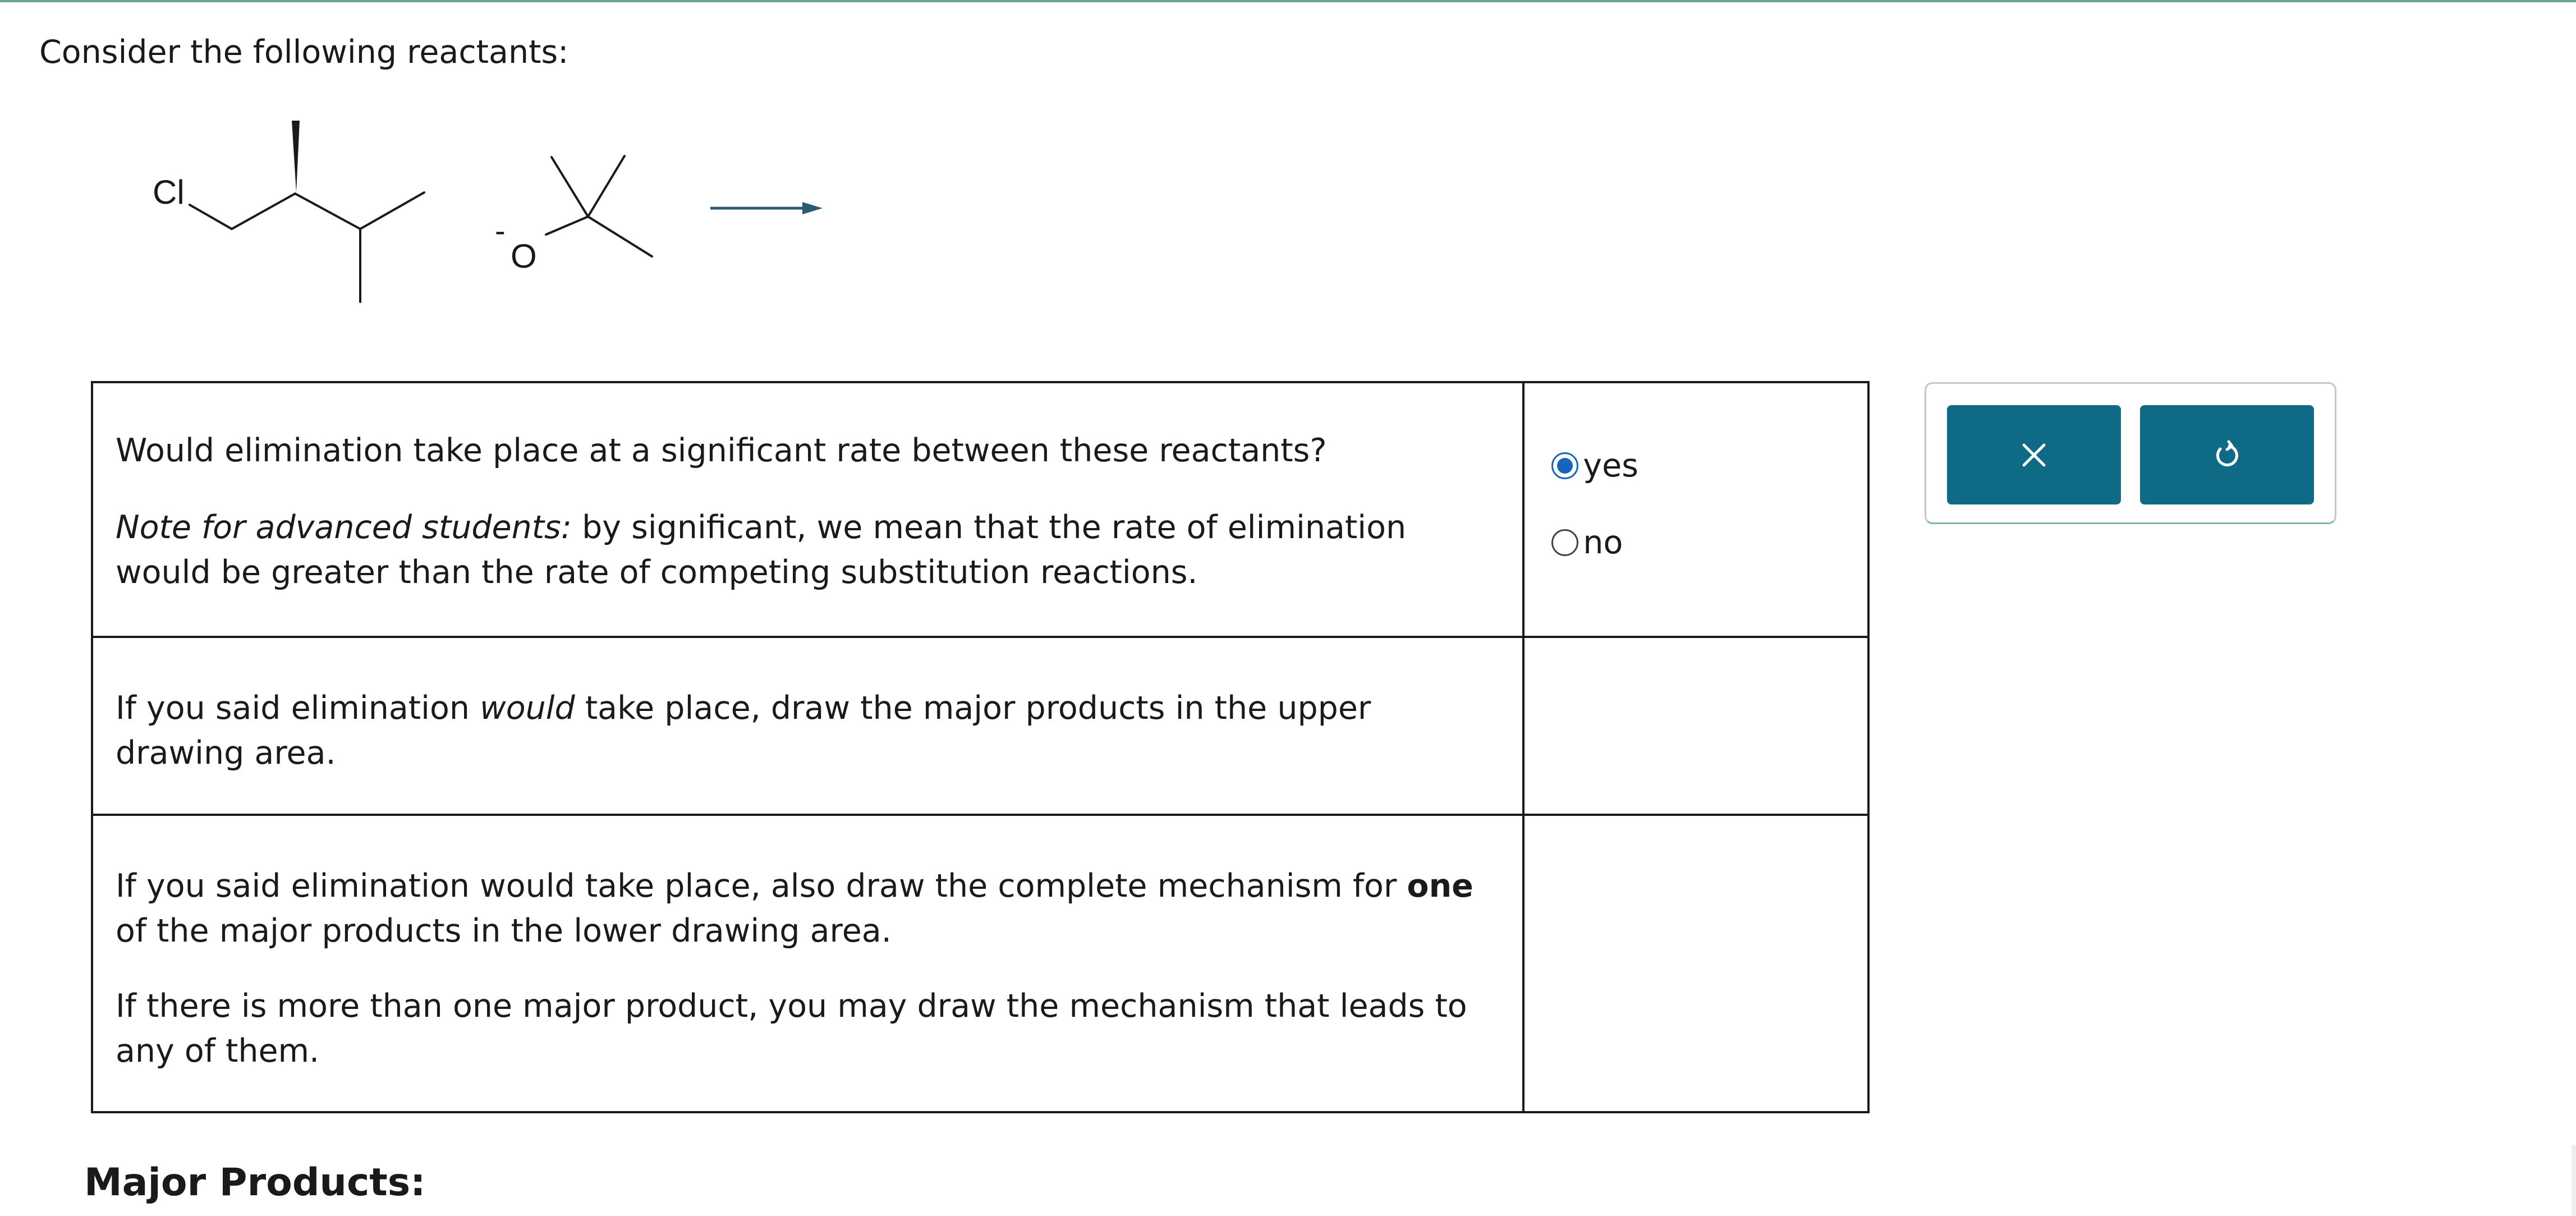 This screenshot has width=2576, height=1216. I want to click on option-yes-label: yes, so click(1610, 465).